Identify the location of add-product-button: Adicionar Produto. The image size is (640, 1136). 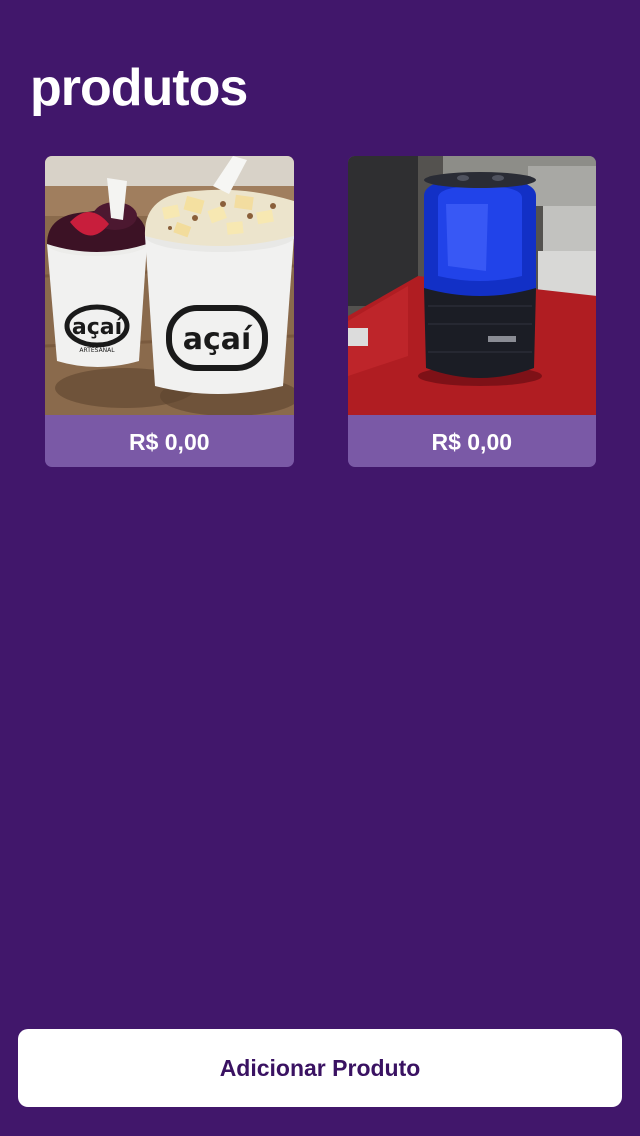
(320, 1068).